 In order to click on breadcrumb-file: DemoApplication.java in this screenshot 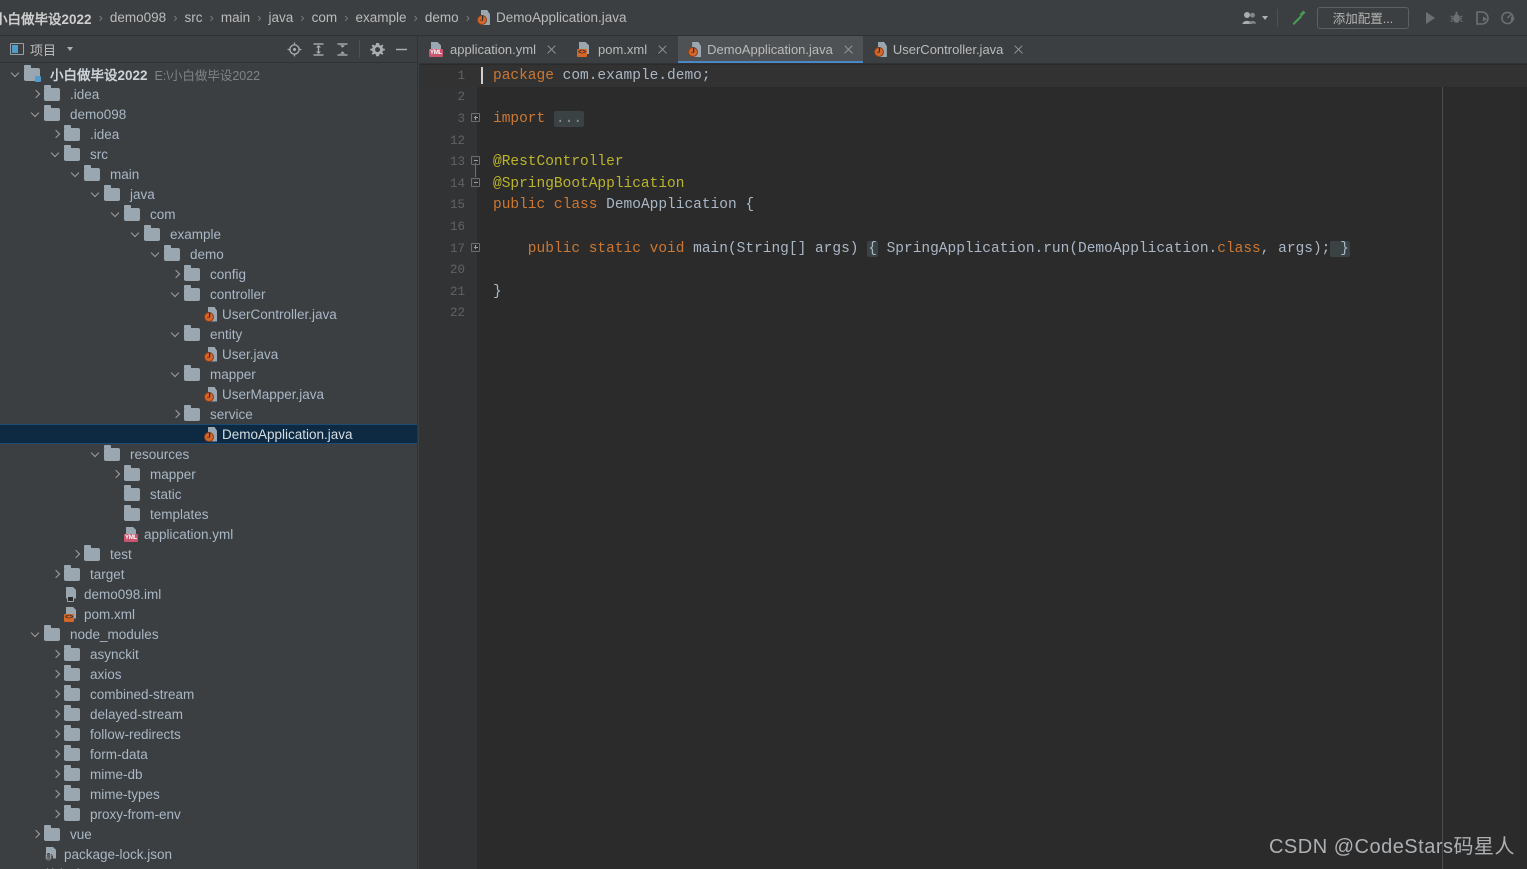, I will do `click(552, 18)`.